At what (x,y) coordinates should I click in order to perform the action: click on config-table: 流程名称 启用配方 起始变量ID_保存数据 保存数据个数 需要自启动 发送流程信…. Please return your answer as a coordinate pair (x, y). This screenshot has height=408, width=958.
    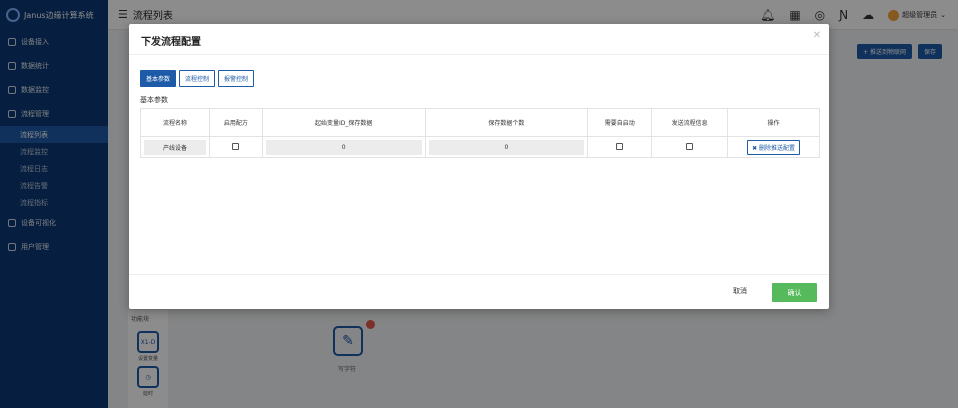
    Looking at the image, I should click on (480, 133).